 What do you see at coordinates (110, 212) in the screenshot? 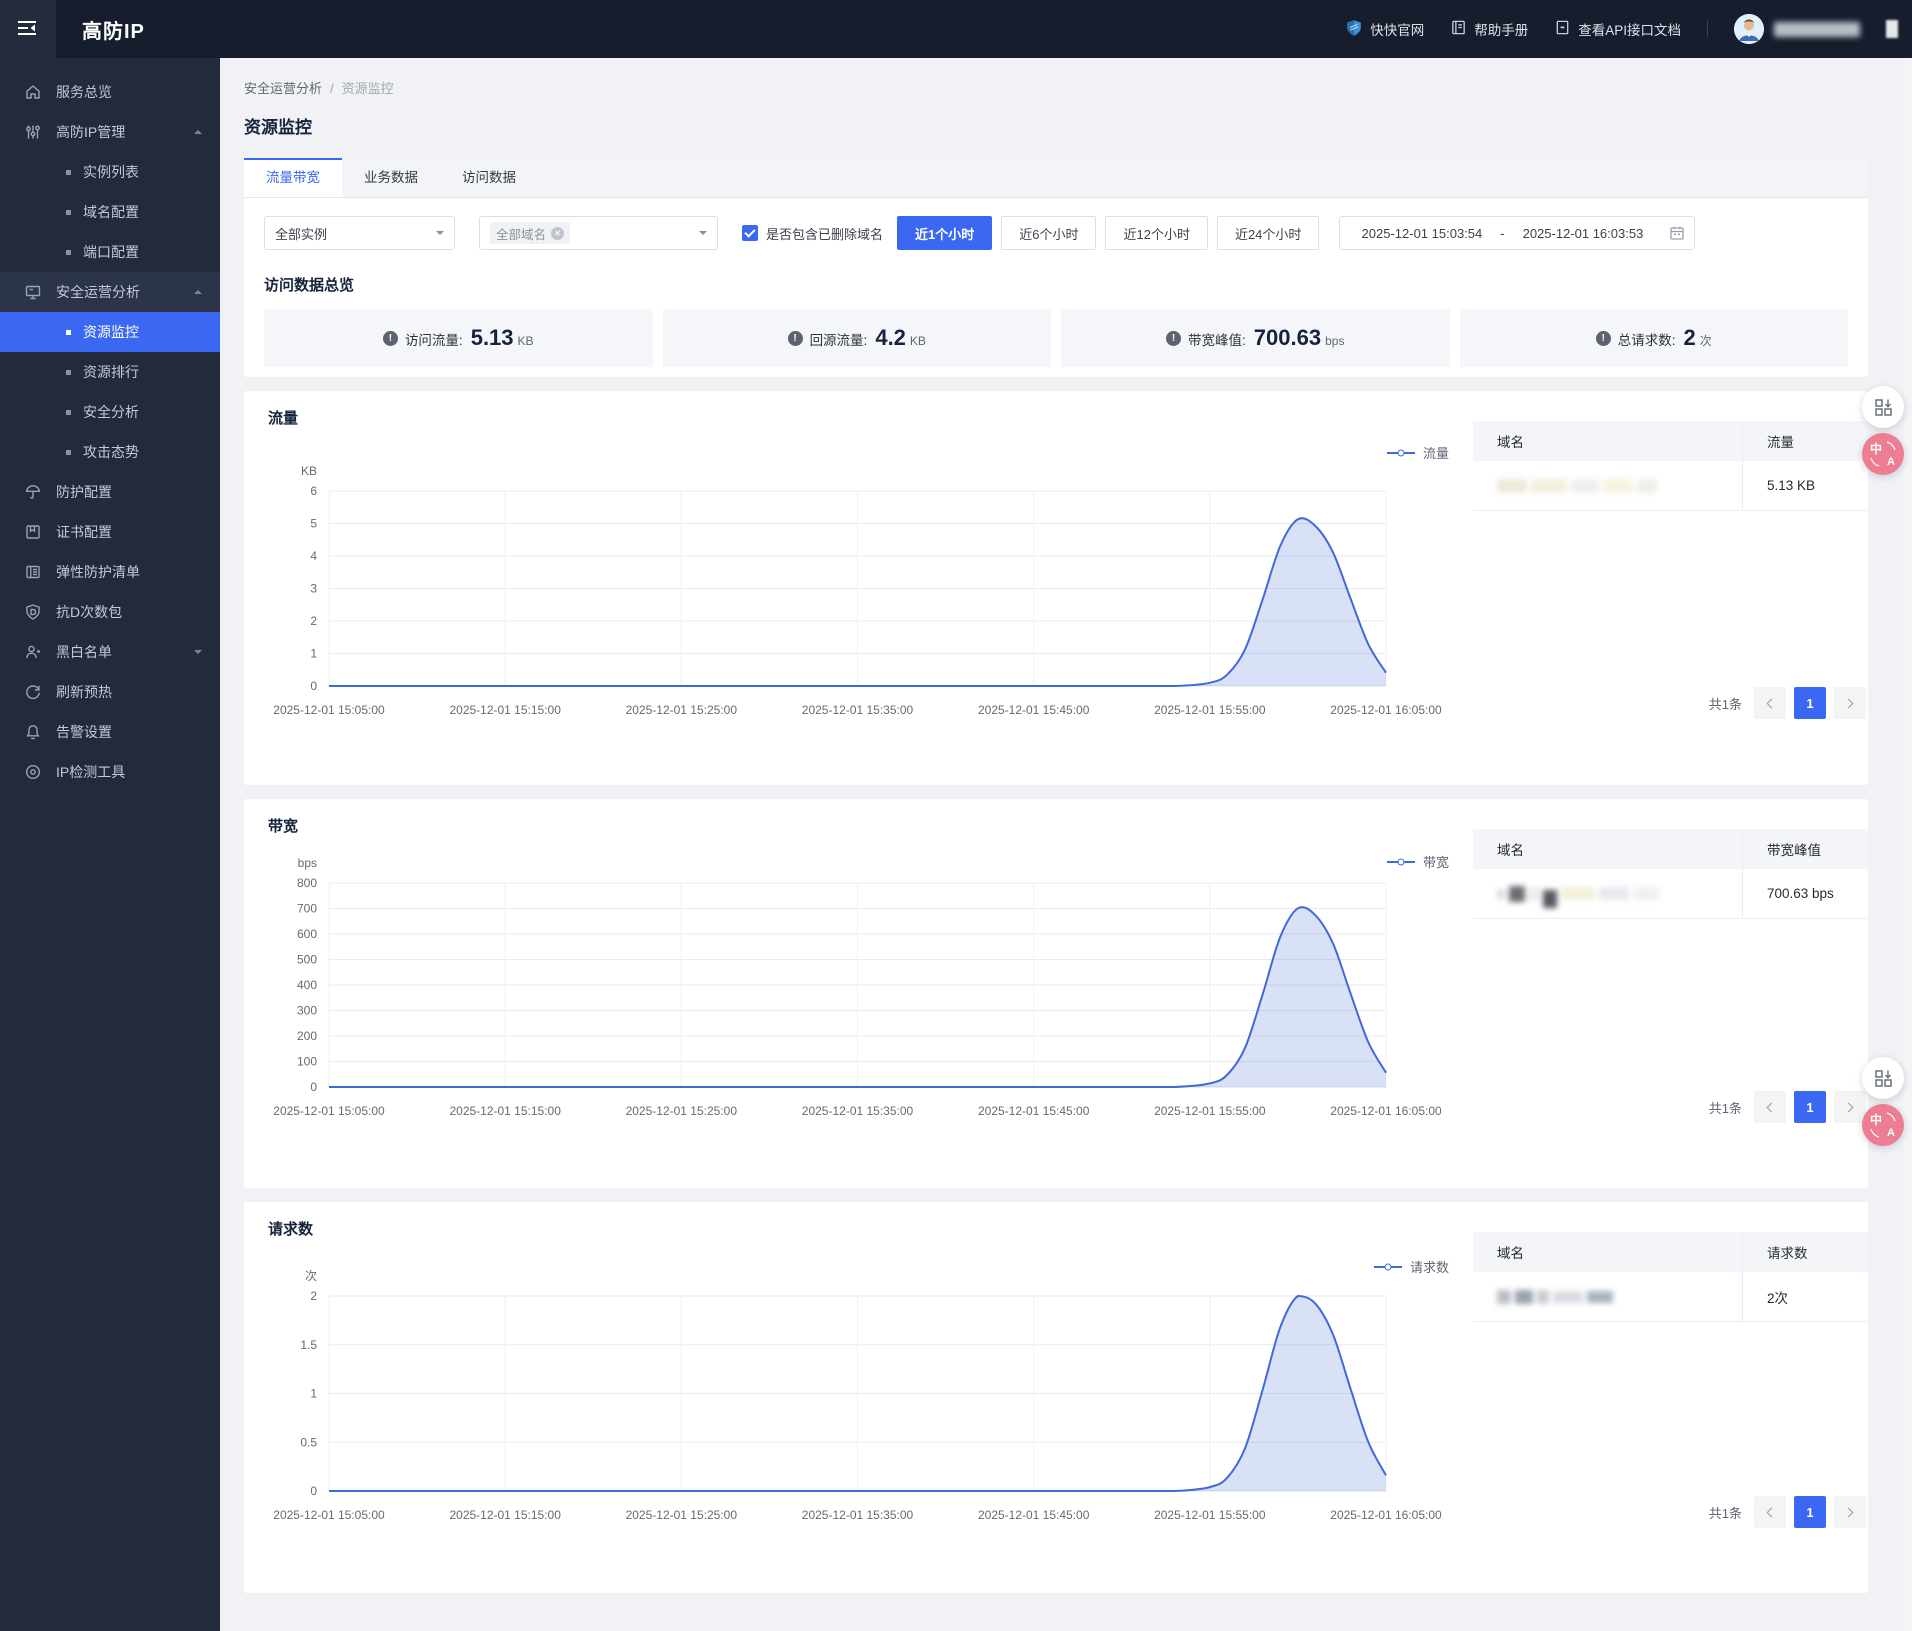
I see `sidebar-item-domain-config: 域名配置` at bounding box center [110, 212].